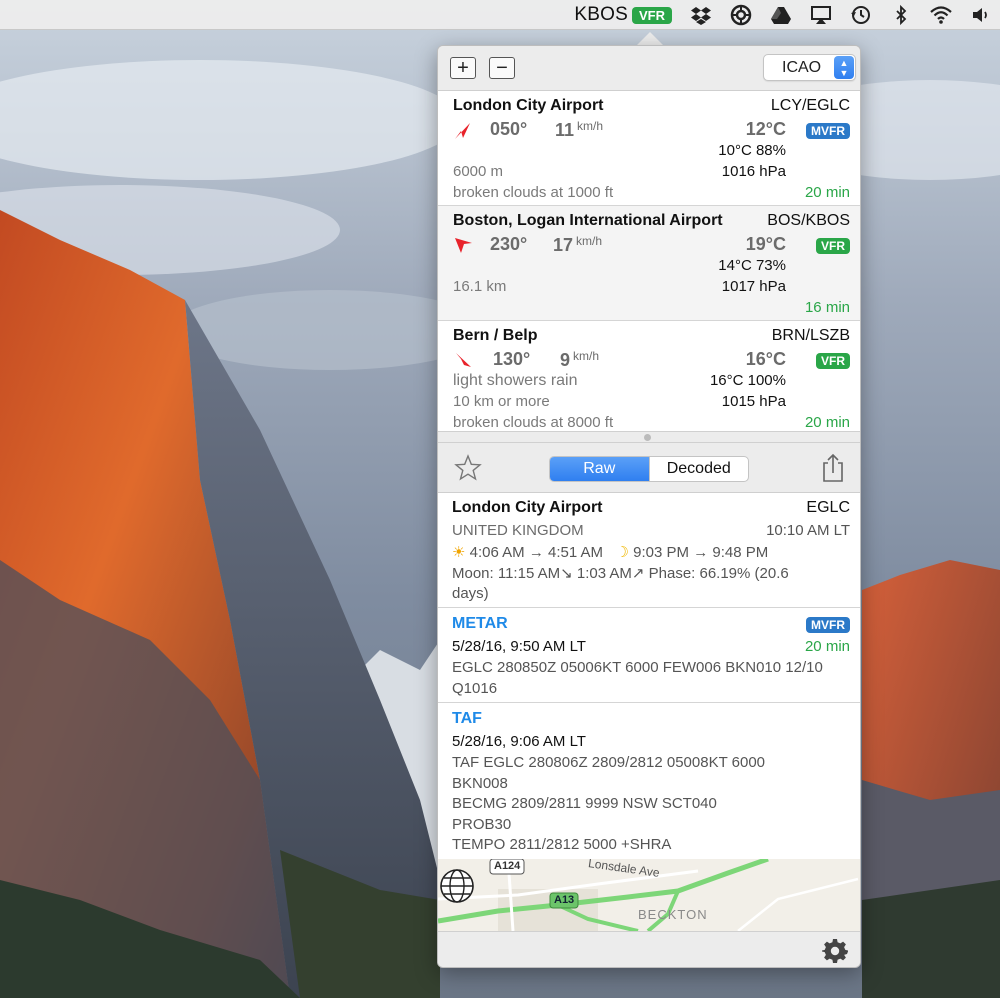  What do you see at coordinates (470, 593) in the screenshot?
I see `moon-phase-cont: days)` at bounding box center [470, 593].